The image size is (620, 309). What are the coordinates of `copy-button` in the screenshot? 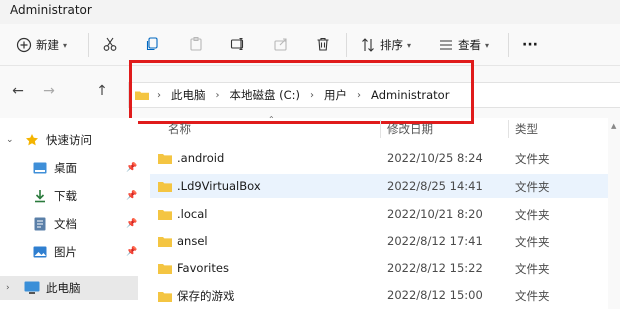 It's located at (152, 44).